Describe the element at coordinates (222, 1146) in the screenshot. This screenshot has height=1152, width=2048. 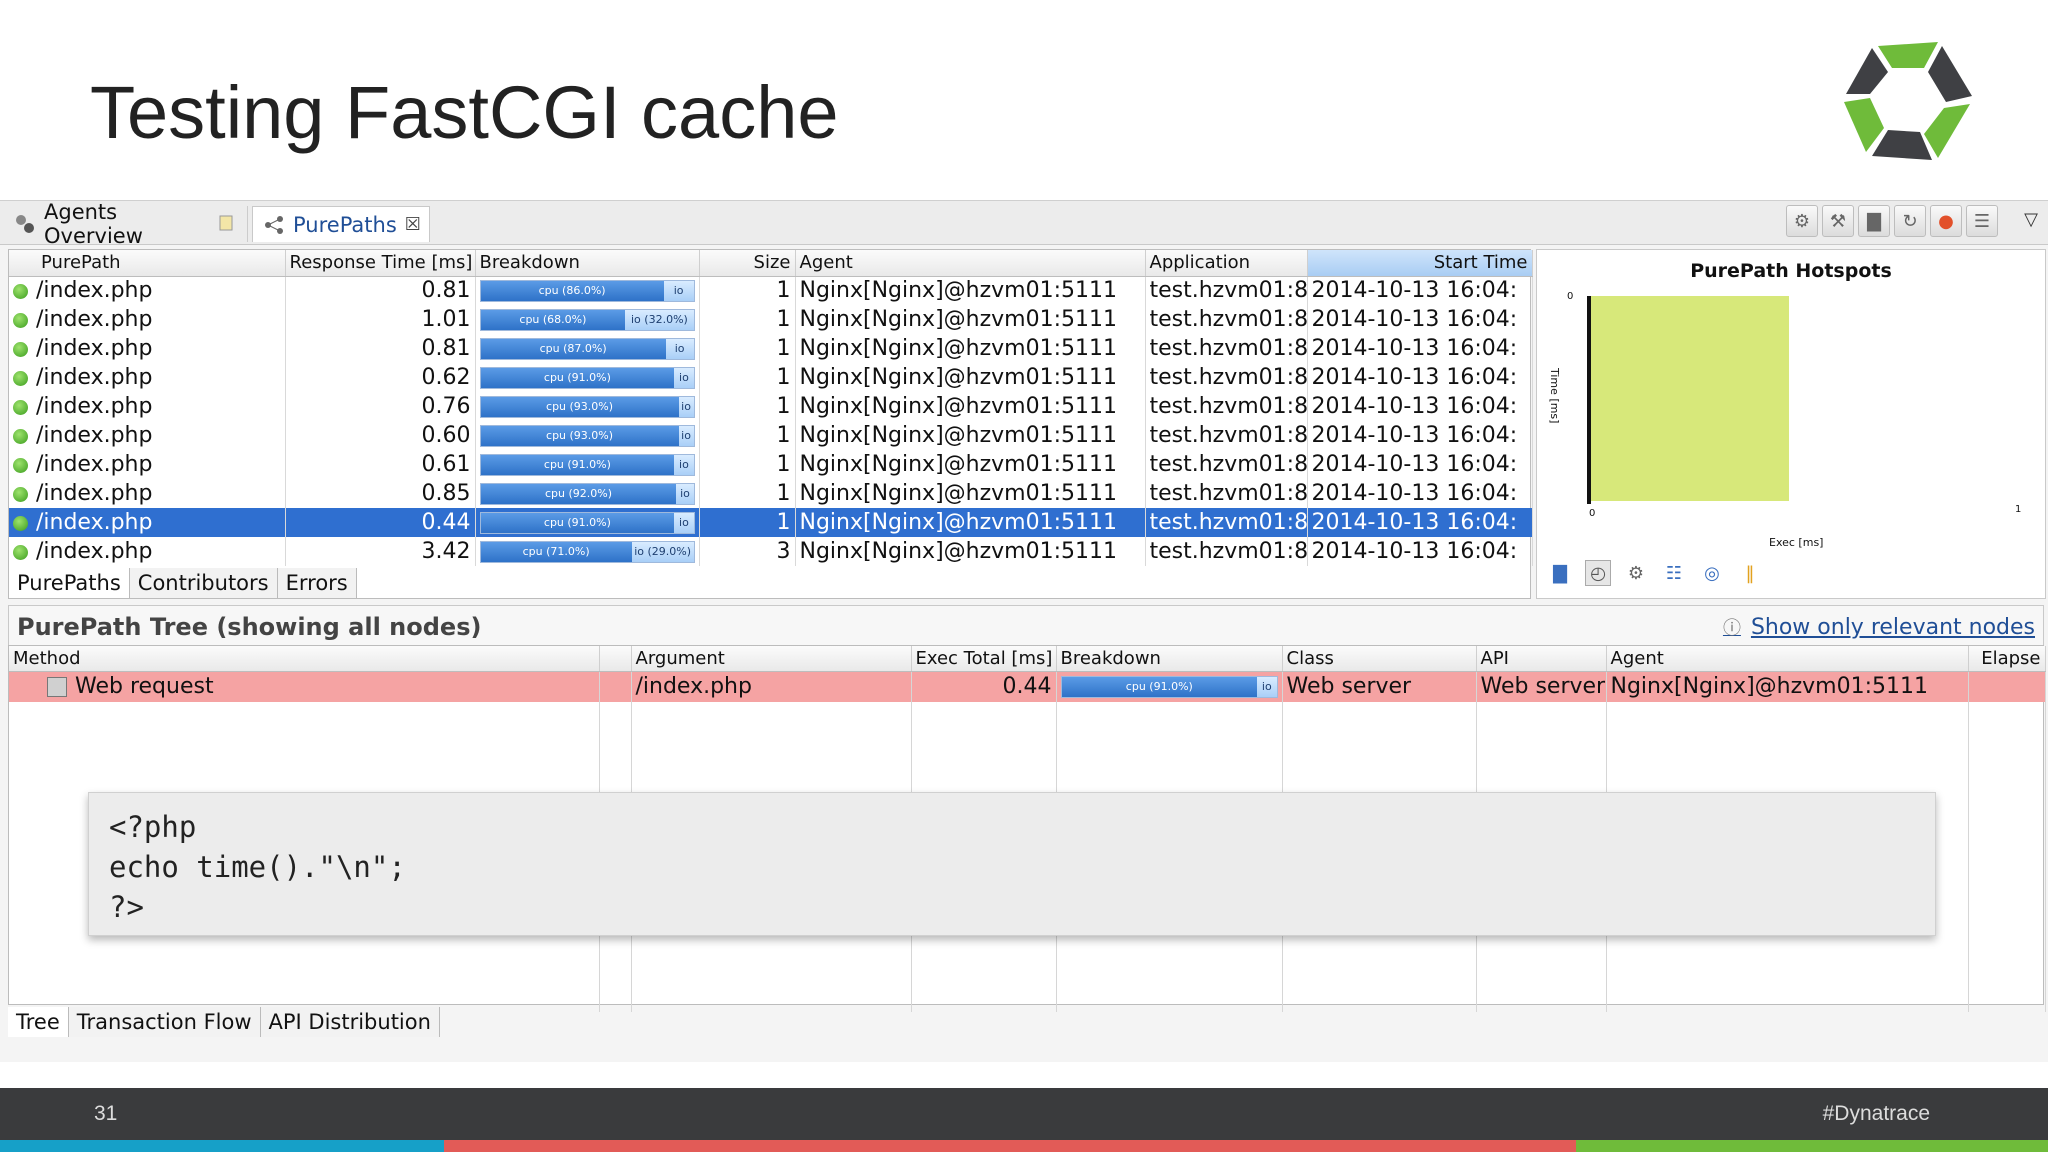
I see `footer-stripe-blue` at that location.